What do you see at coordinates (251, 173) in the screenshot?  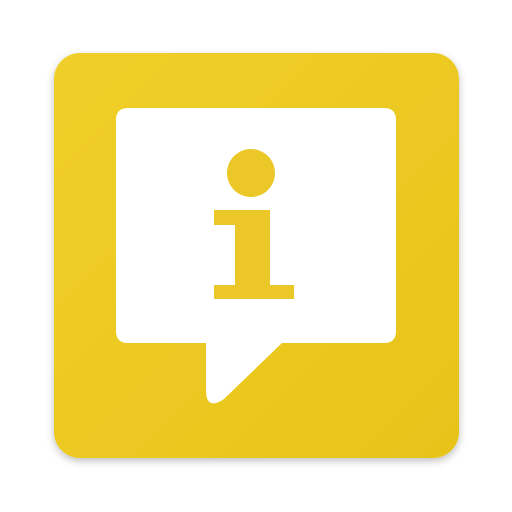 I see `info-glyph-dot` at bounding box center [251, 173].